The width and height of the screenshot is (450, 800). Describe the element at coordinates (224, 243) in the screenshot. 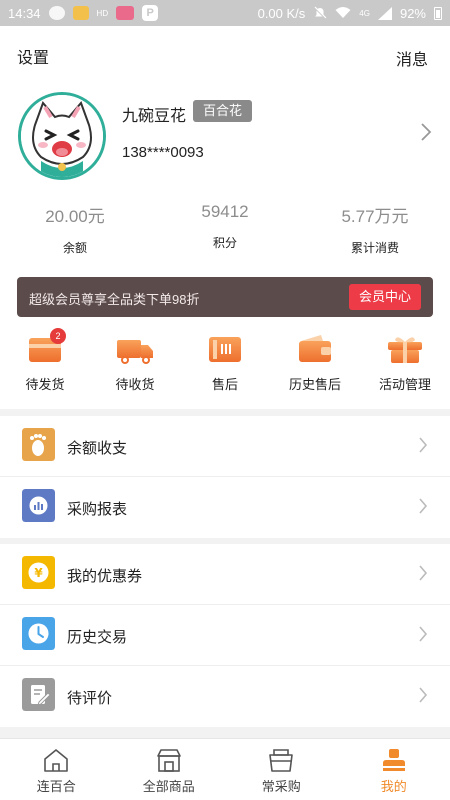

I see `stat-label: 积分` at that location.